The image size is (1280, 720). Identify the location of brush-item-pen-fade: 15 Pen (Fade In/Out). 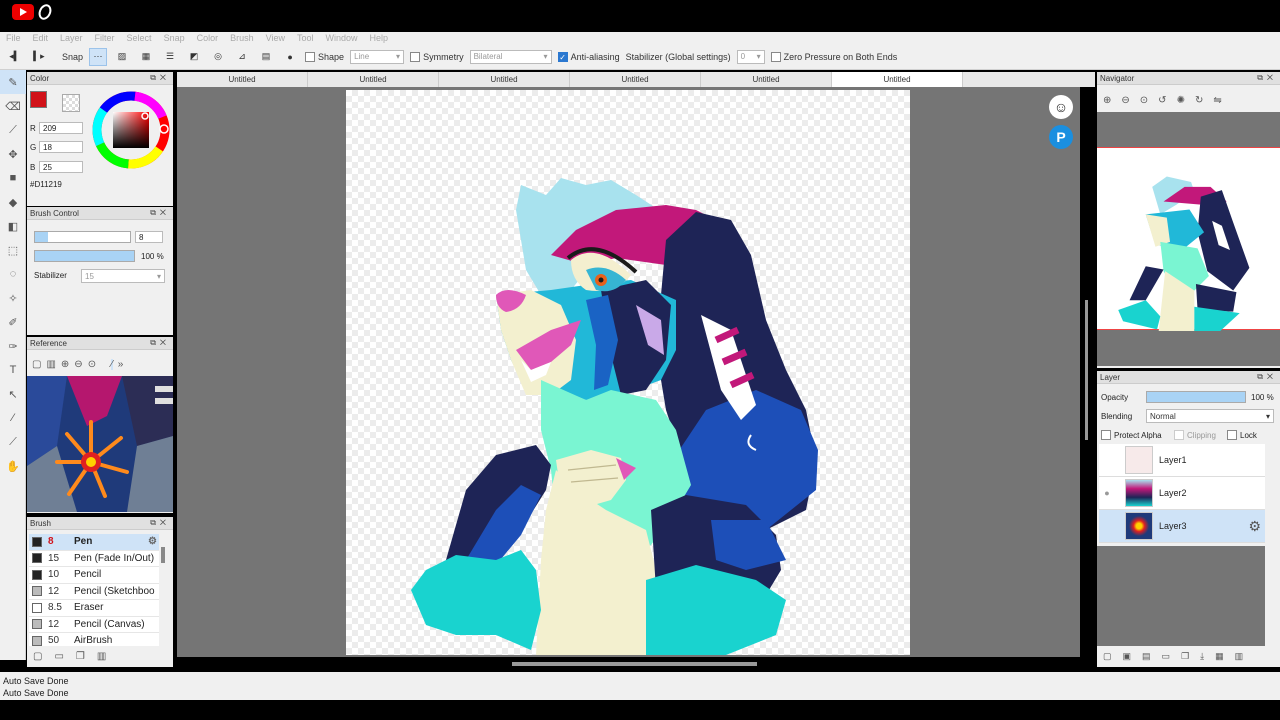
(94, 558).